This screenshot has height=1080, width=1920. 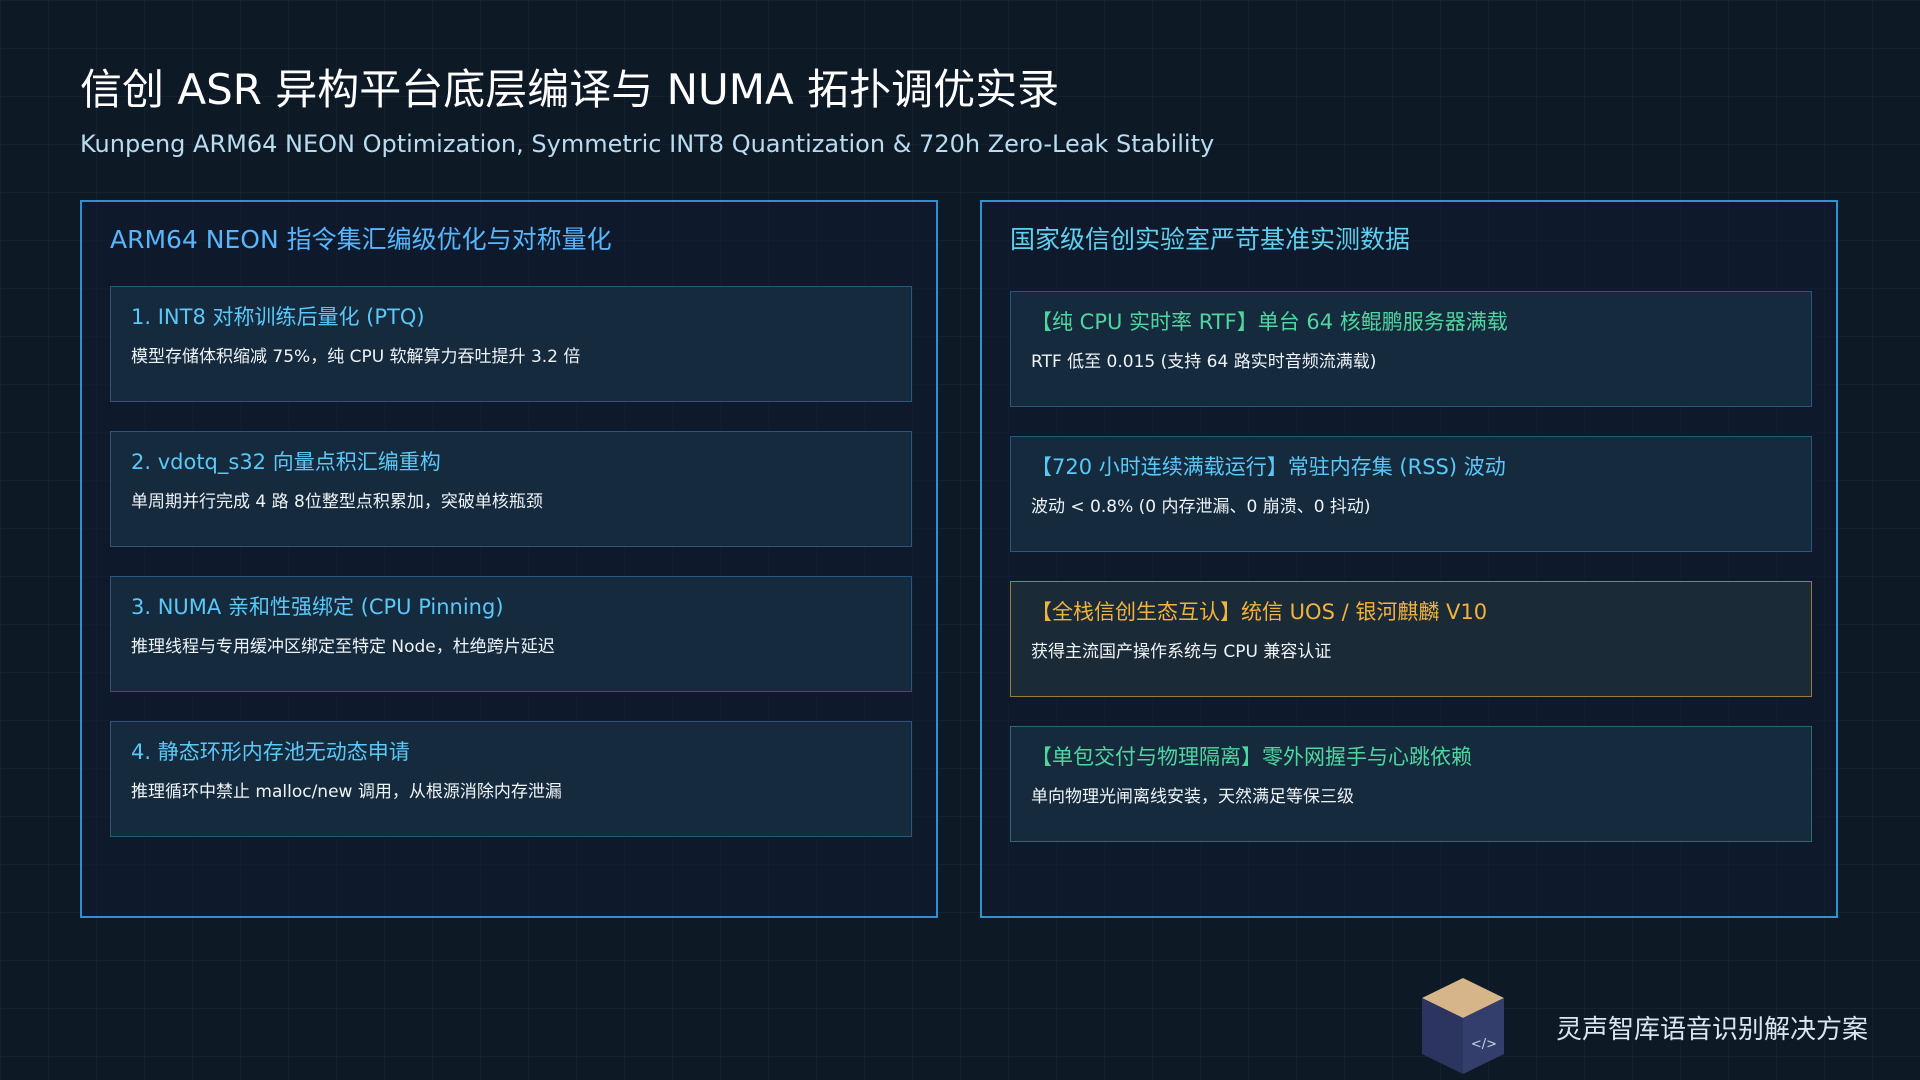 What do you see at coordinates (1259, 612) in the screenshot?
I see `card-title: 【全栈信创生态互认】统信 UOS / 银河麒麟 V10` at bounding box center [1259, 612].